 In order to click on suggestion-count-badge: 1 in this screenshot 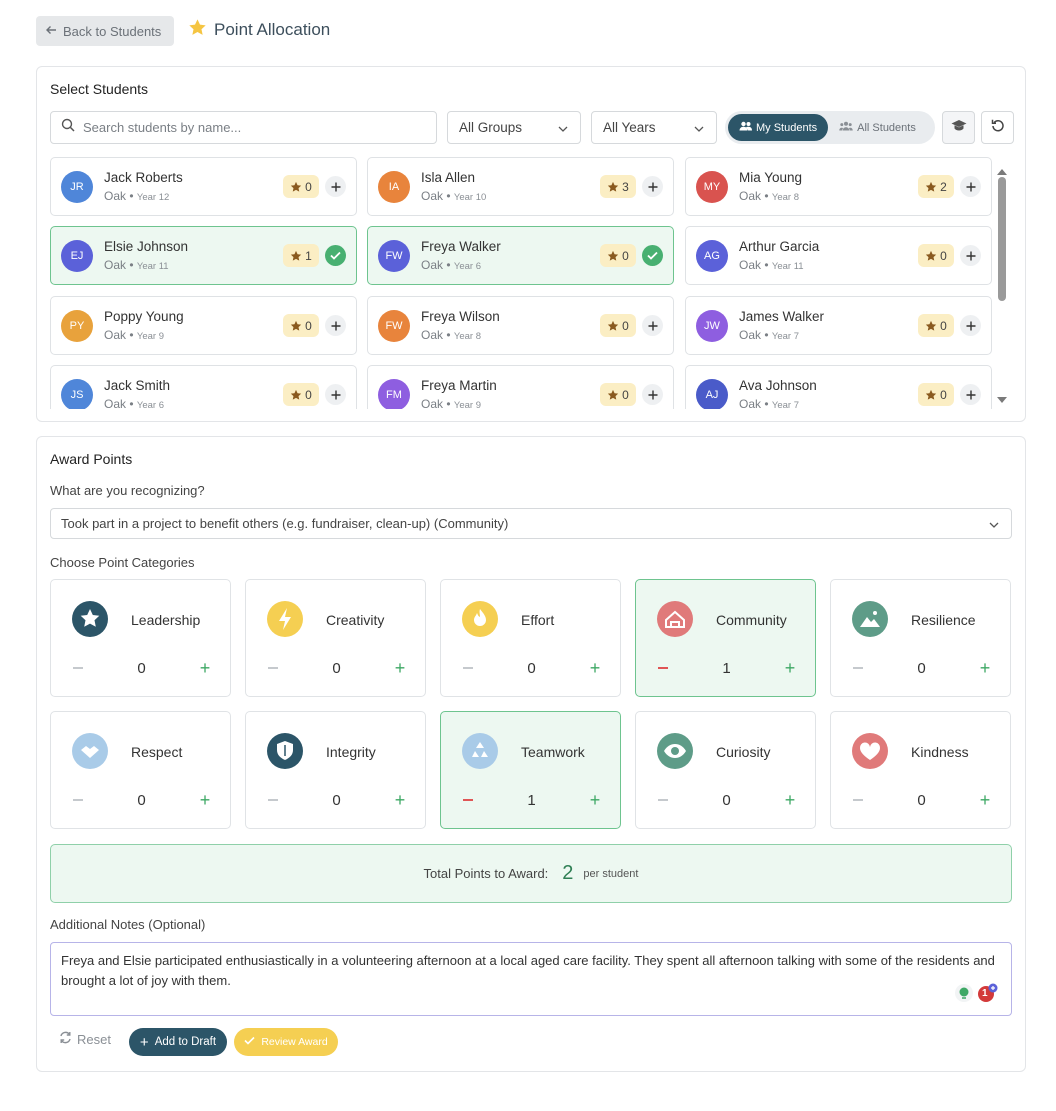, I will do `click(987, 993)`.